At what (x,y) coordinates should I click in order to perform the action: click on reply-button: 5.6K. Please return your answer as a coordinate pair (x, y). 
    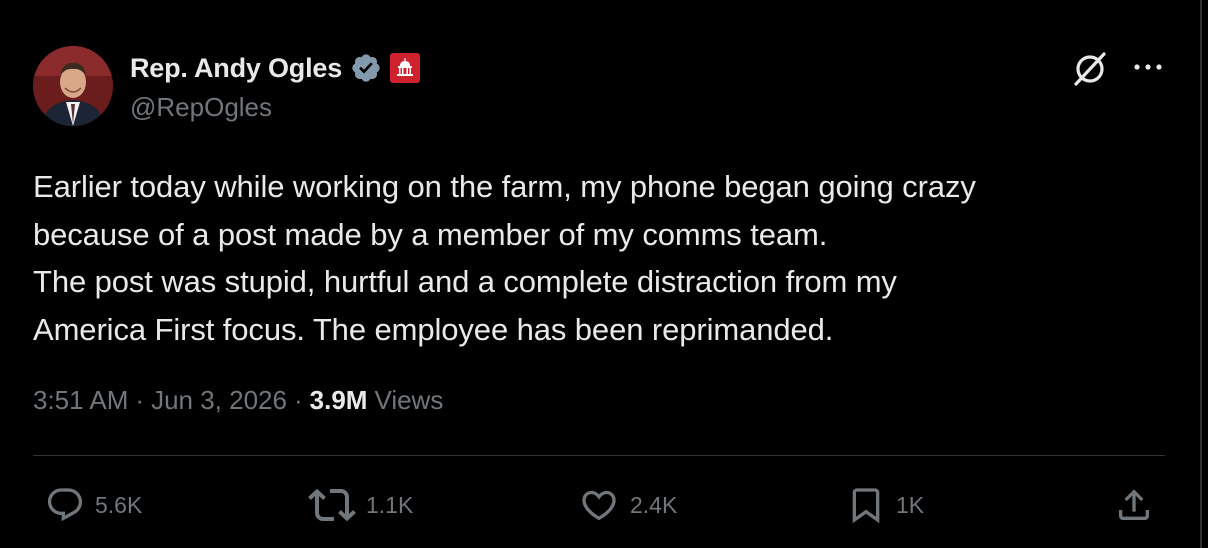
    Looking at the image, I should click on (93, 505).